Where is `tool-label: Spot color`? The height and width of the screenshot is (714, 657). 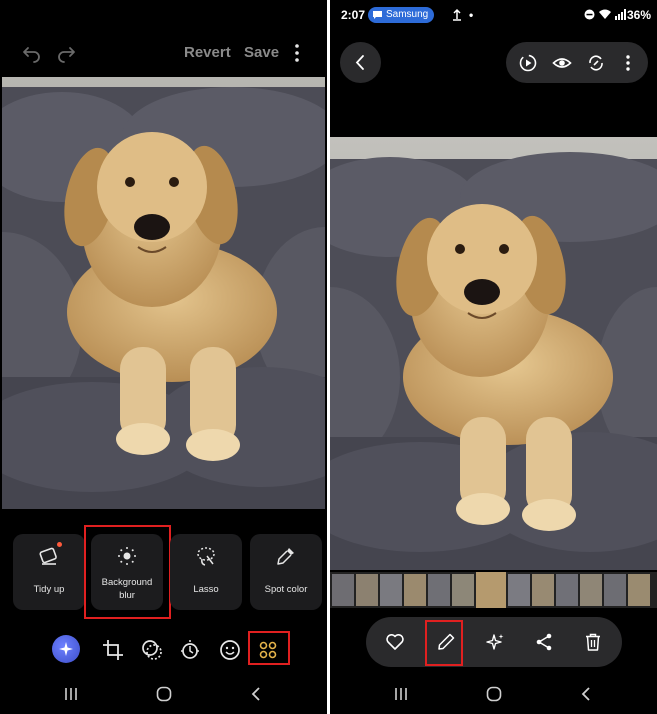 tool-label: Spot color is located at coordinates (286, 589).